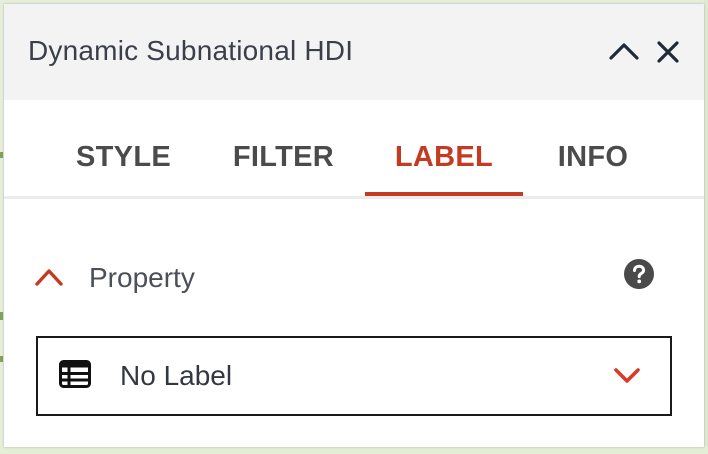  What do you see at coordinates (354, 450) in the screenshot?
I see `map-edge-bottom` at bounding box center [354, 450].